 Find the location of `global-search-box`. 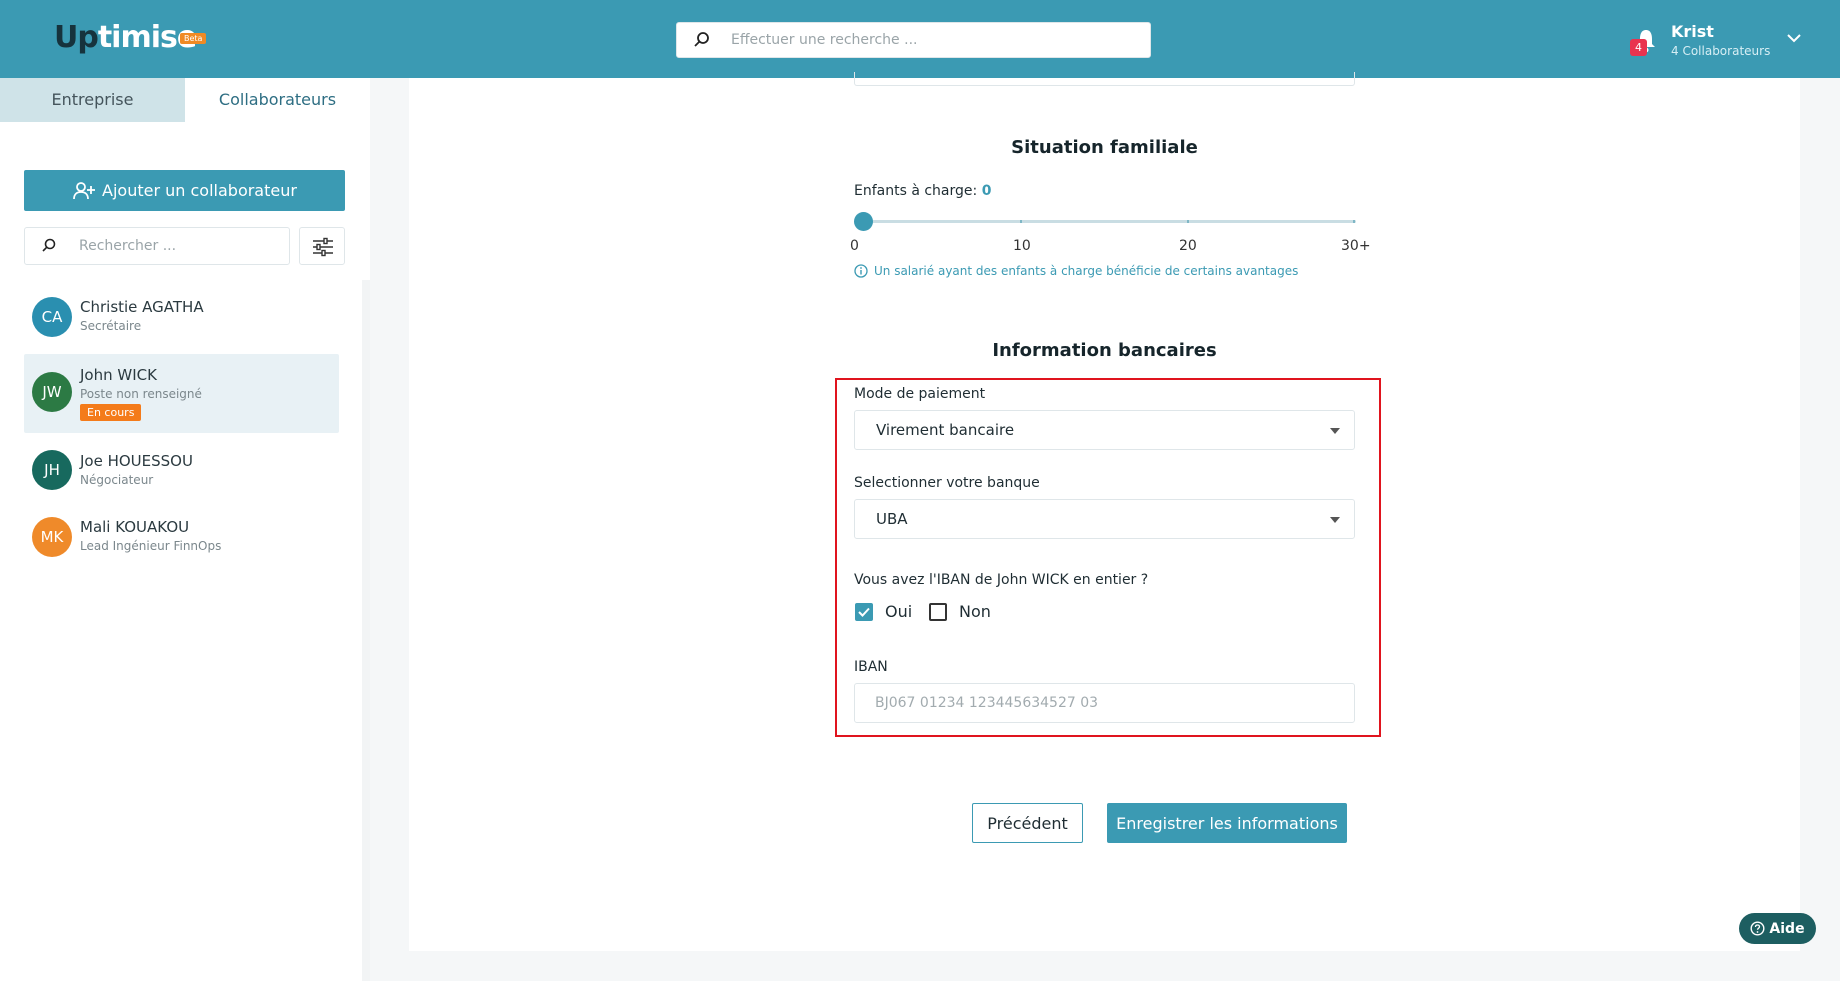

global-search-box is located at coordinates (913, 40).